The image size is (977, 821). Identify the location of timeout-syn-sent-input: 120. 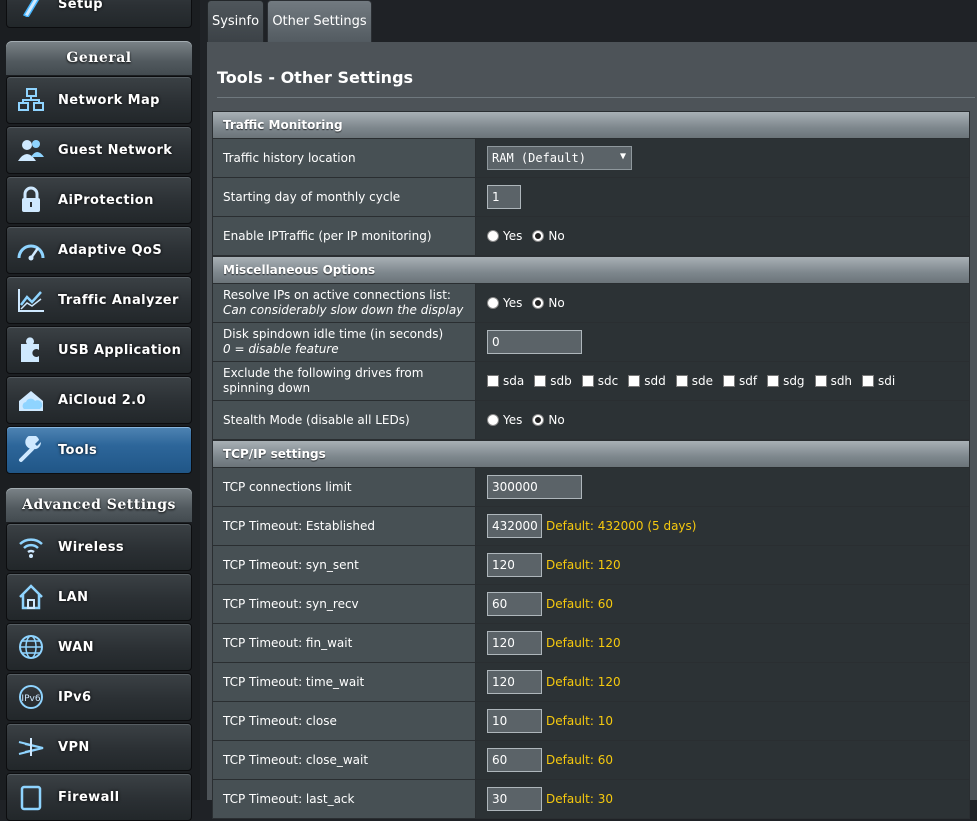
(514, 565).